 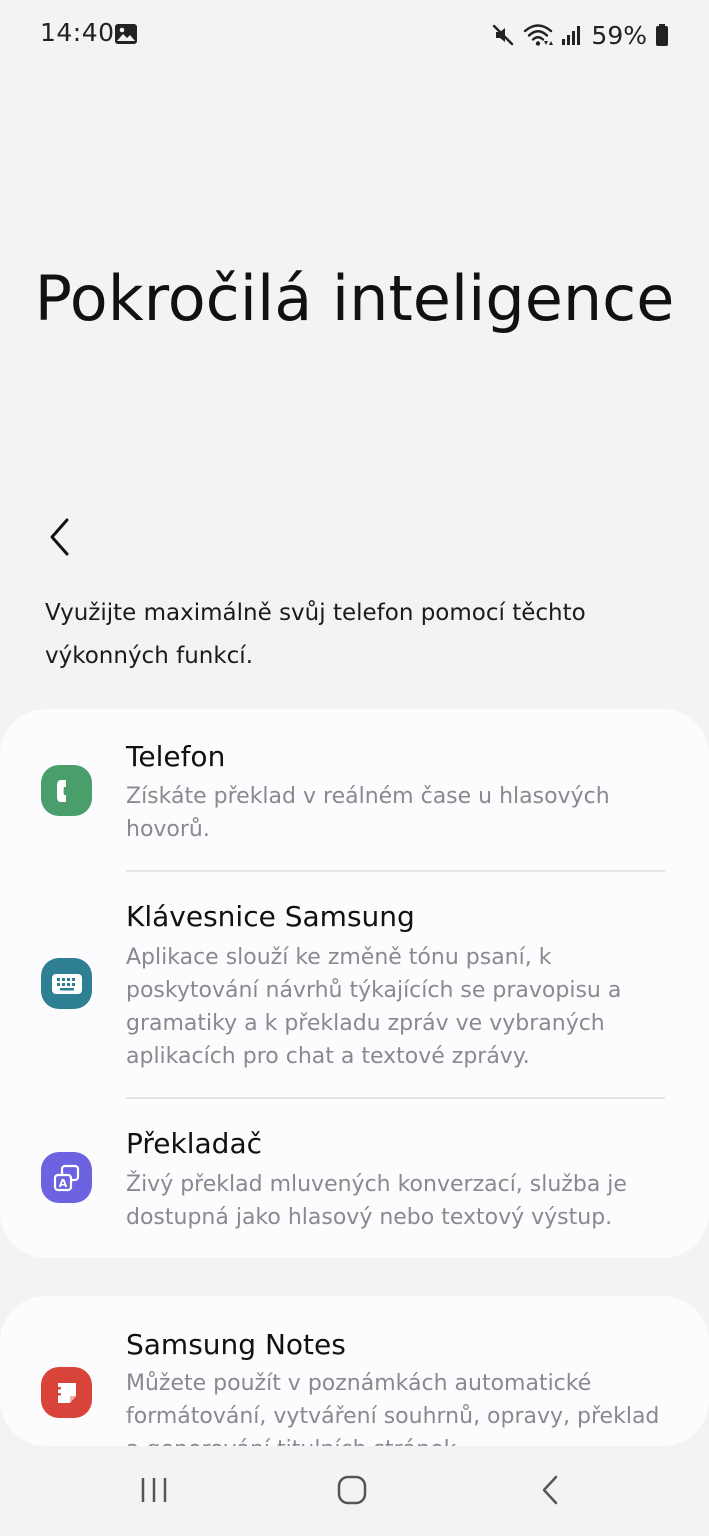 What do you see at coordinates (539, 35) in the screenshot?
I see `wifi-icon` at bounding box center [539, 35].